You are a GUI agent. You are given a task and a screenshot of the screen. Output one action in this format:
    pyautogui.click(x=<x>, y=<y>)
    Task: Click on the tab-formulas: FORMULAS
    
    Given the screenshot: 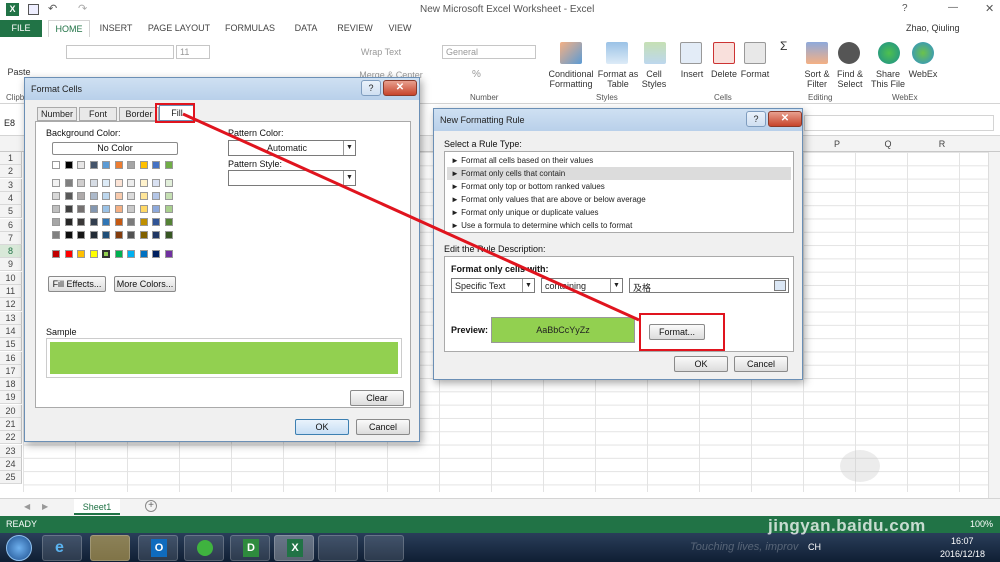 What is the action you would take?
    pyautogui.click(x=250, y=28)
    